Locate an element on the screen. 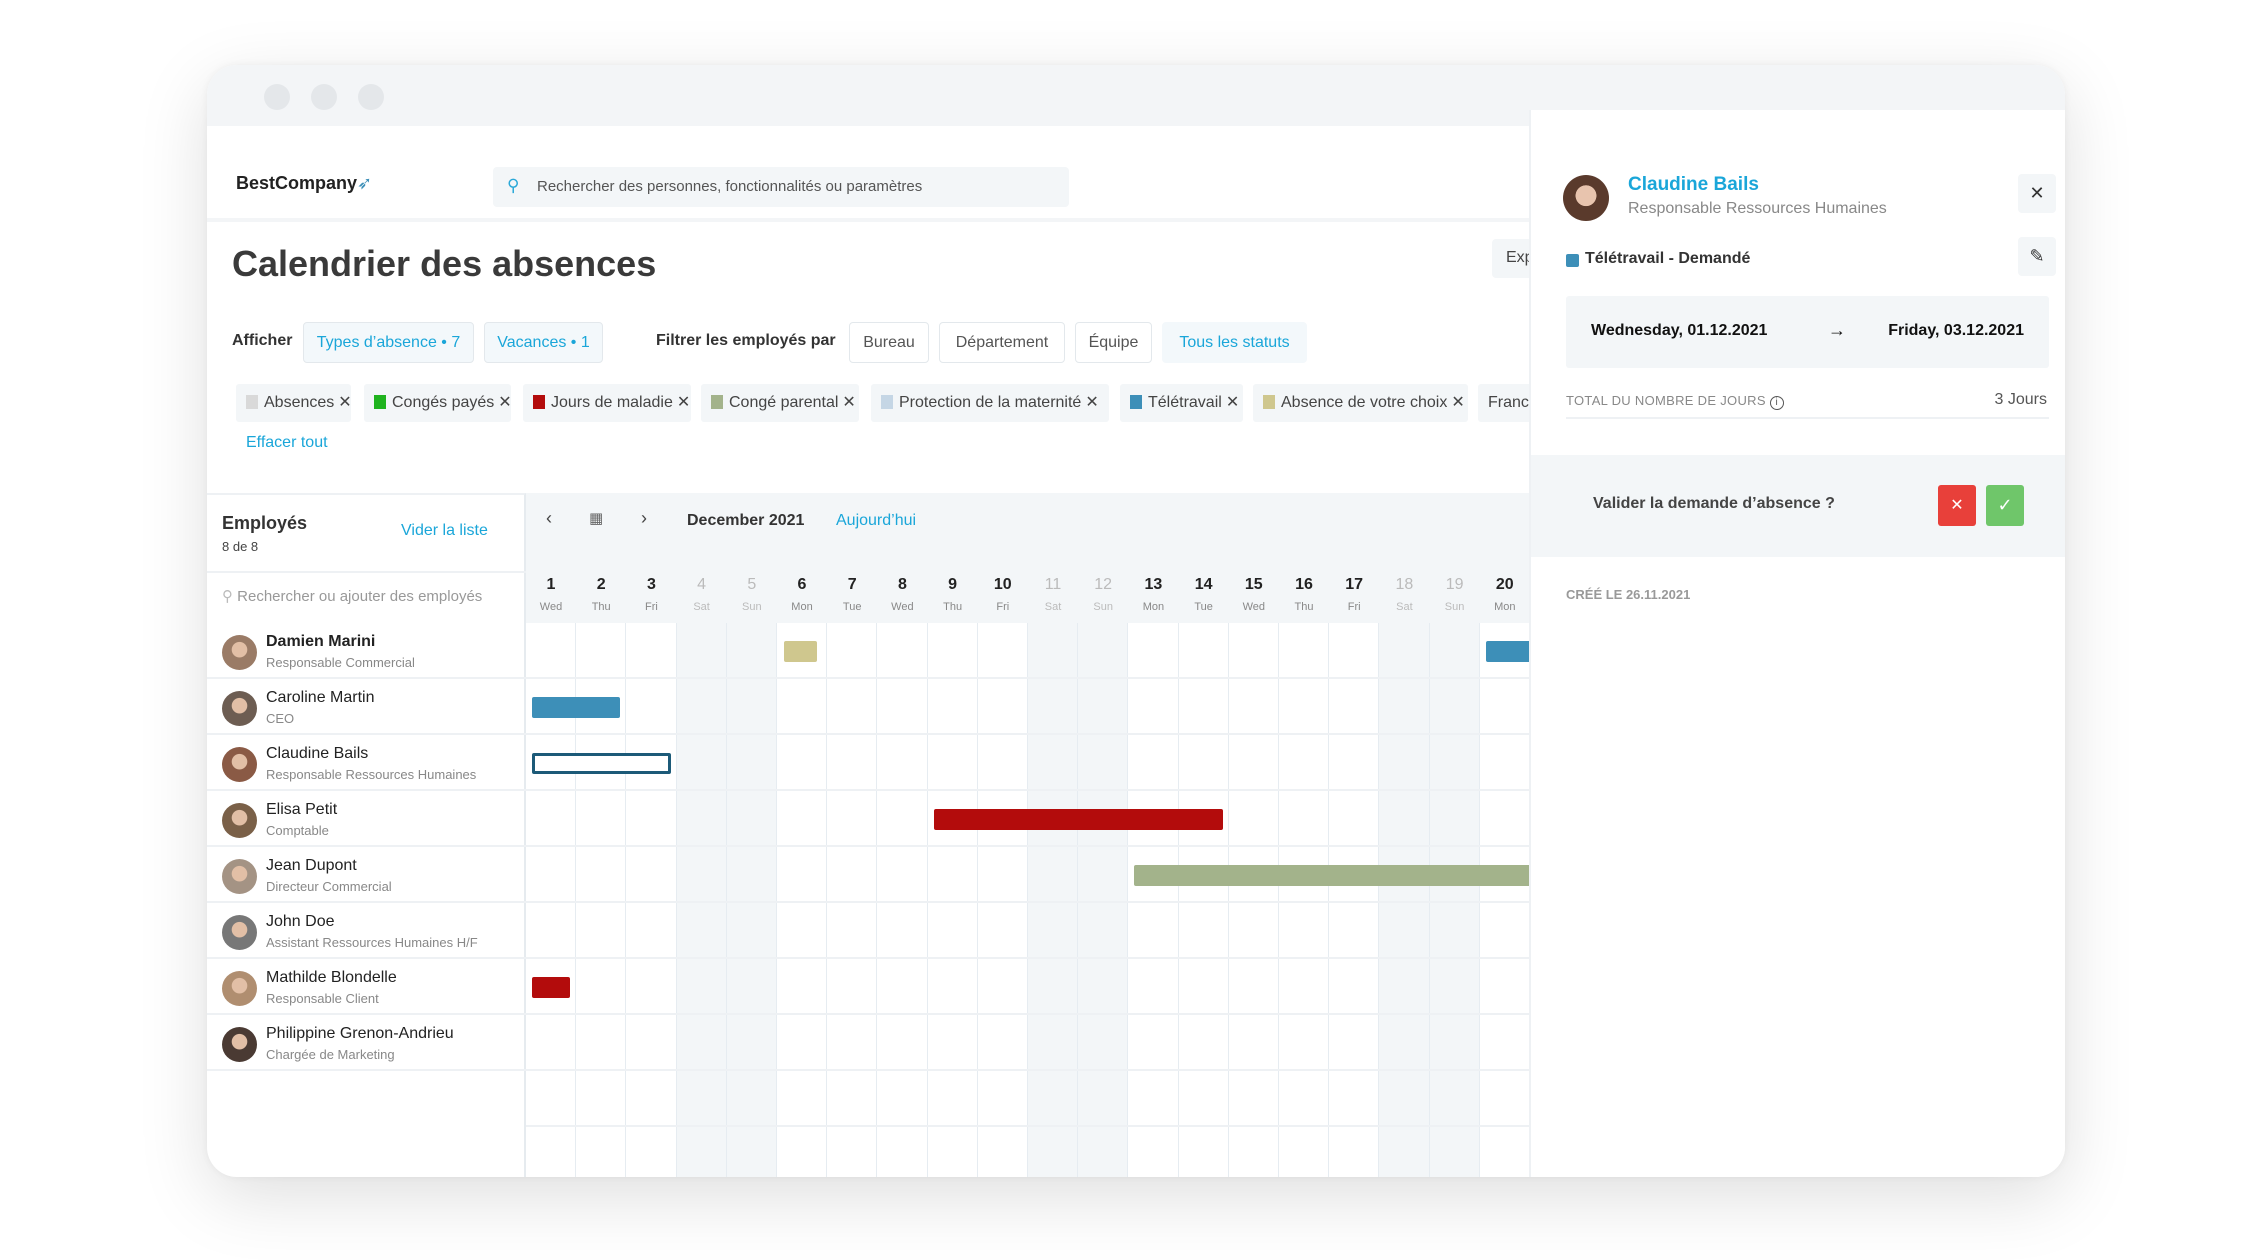 The height and width of the screenshot is (1260, 2260). employee-row: Elisa Petit Comptable is located at coordinates (366, 819).